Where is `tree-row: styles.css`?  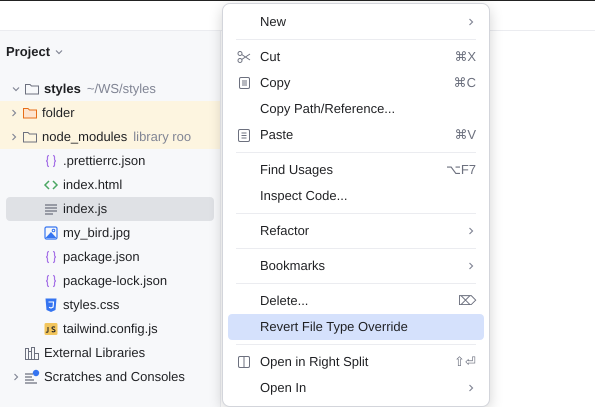
tree-row: styles.css is located at coordinates (110, 305).